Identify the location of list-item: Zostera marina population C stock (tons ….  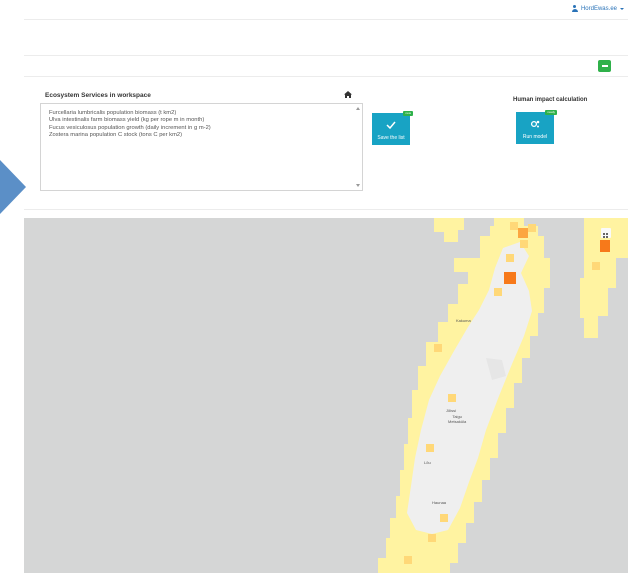
(201, 135).